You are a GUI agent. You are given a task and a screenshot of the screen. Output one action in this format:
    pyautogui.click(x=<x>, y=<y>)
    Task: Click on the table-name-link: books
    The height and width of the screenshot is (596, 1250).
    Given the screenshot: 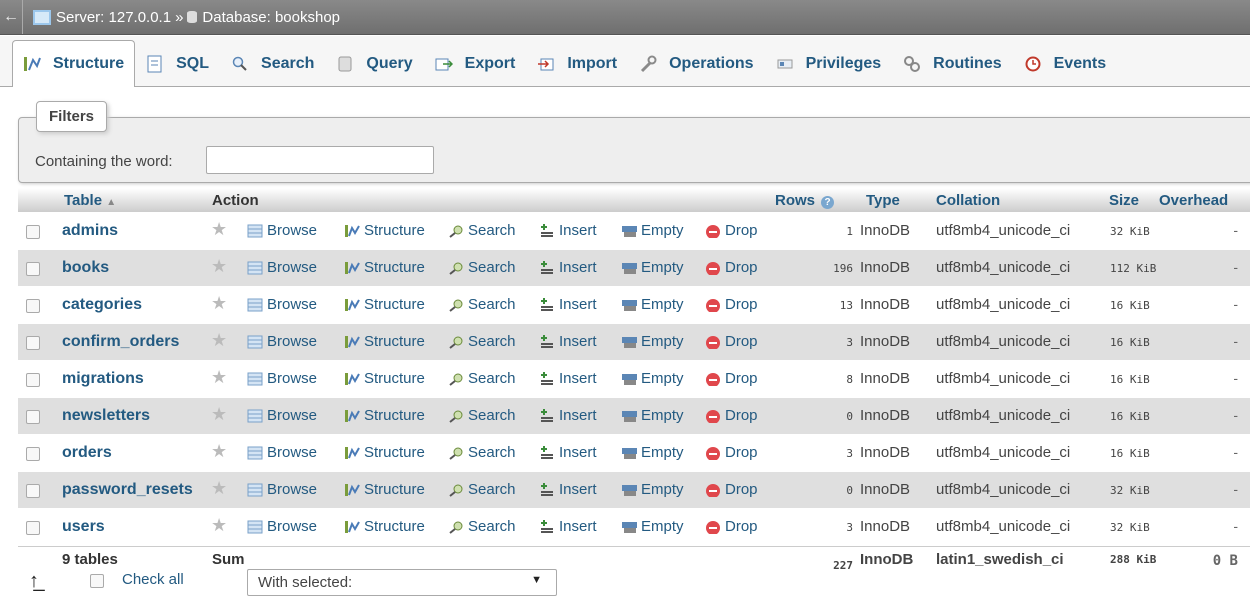 What is the action you would take?
    pyautogui.click(x=85, y=268)
    